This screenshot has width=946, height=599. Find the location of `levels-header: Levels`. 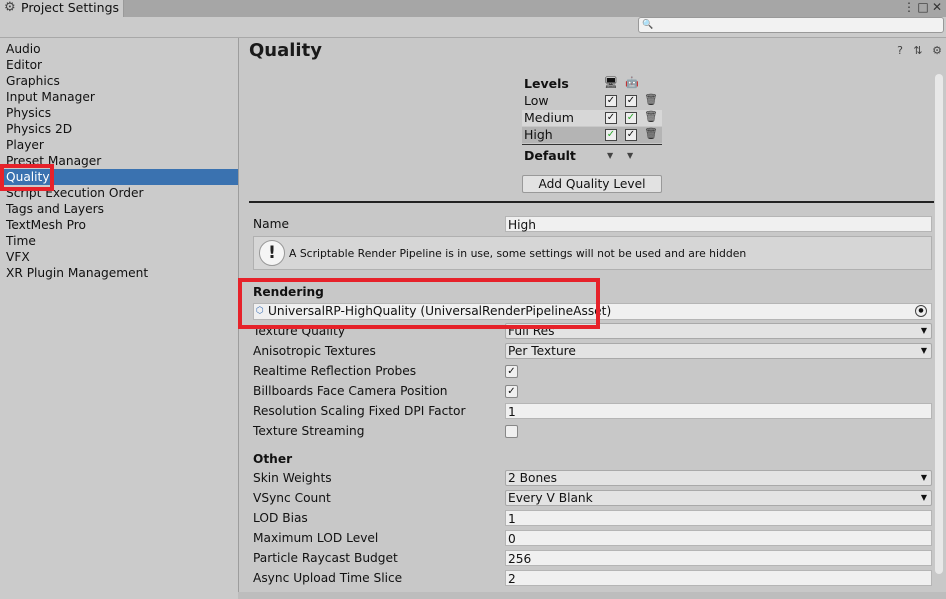

levels-header: Levels is located at coordinates (546, 83).